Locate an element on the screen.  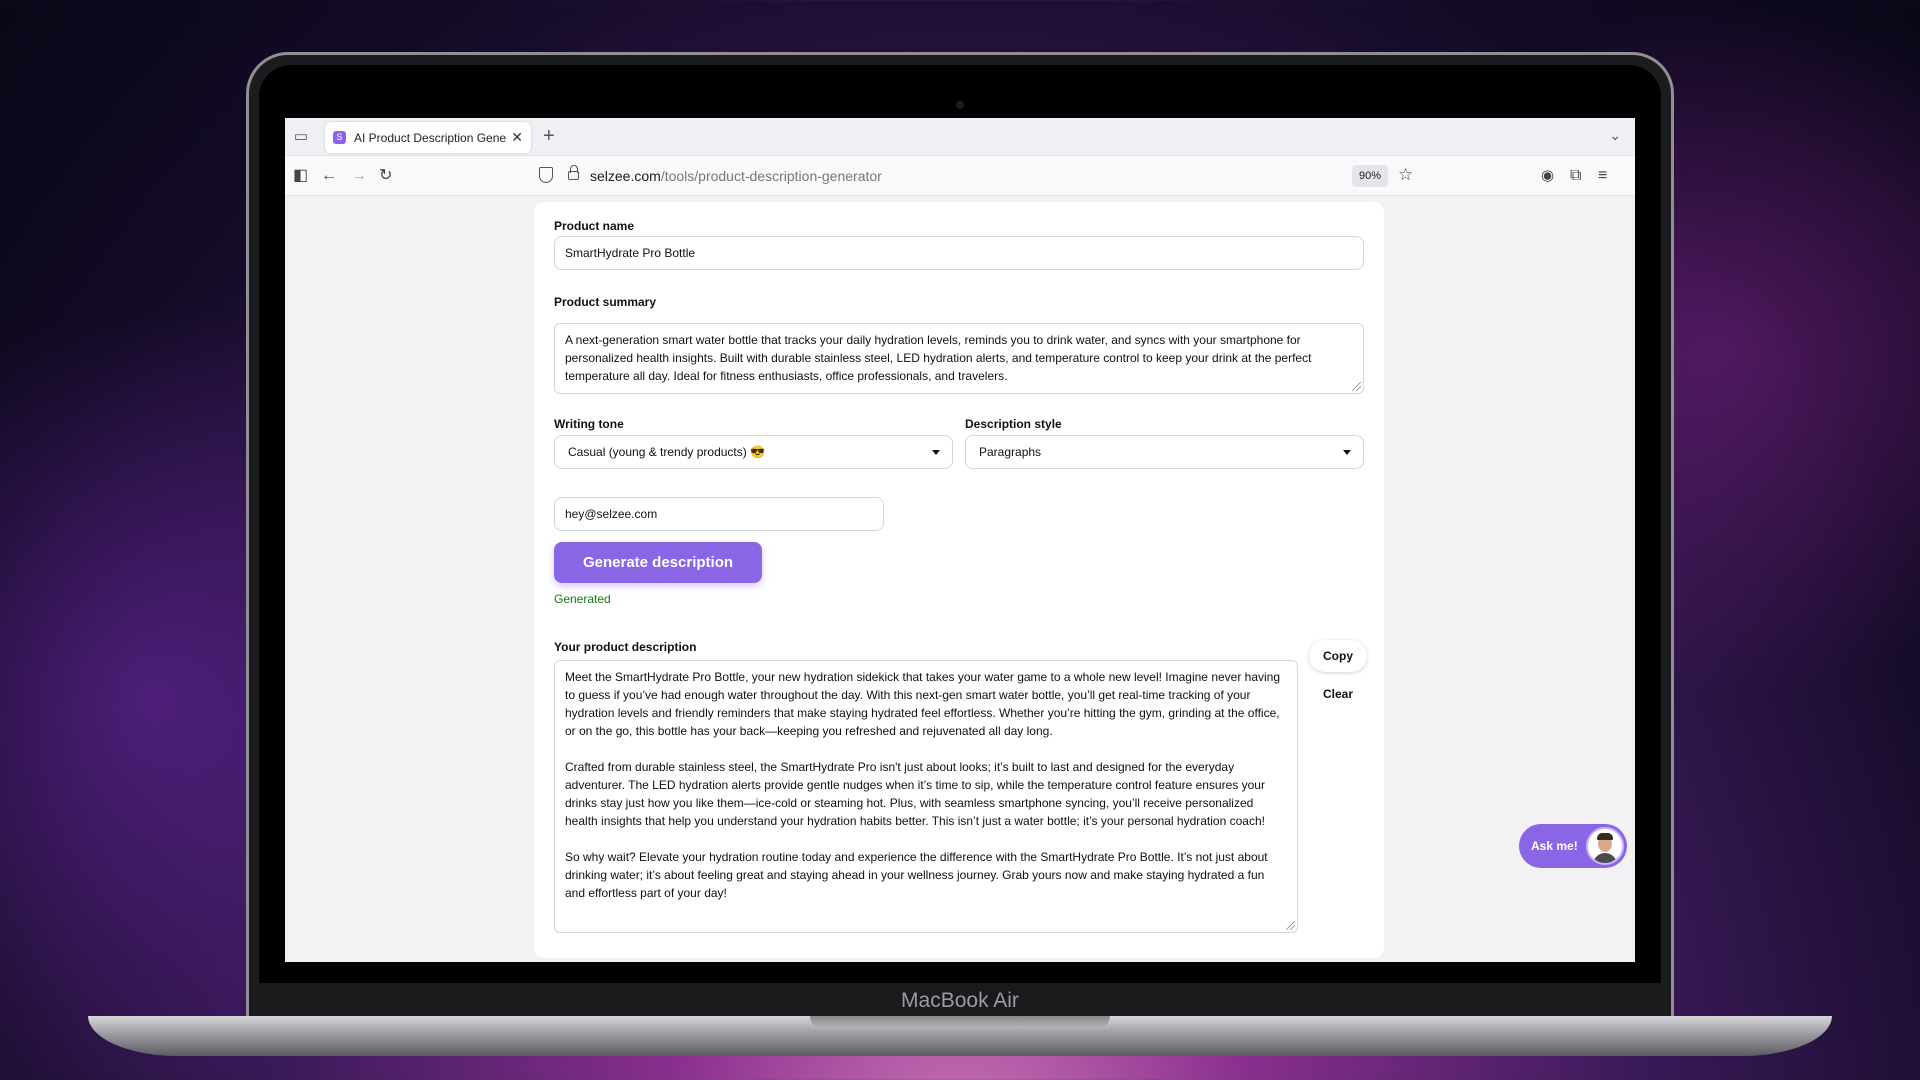
back-icon: ← is located at coordinates (329, 176).